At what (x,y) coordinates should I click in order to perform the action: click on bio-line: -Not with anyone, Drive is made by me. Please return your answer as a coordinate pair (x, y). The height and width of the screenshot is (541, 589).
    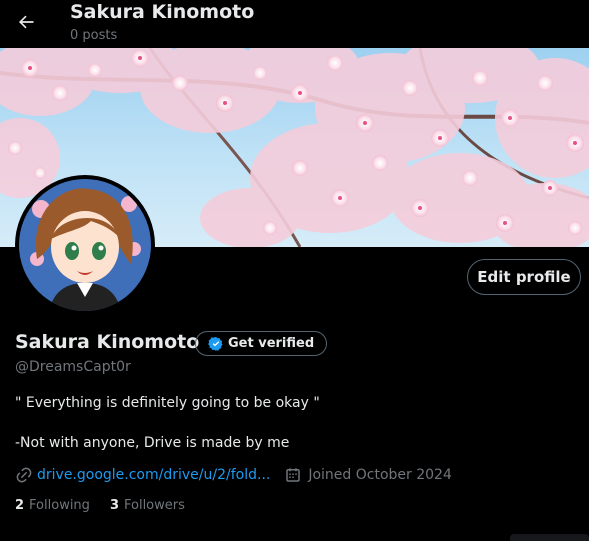
    Looking at the image, I should click on (152, 443).